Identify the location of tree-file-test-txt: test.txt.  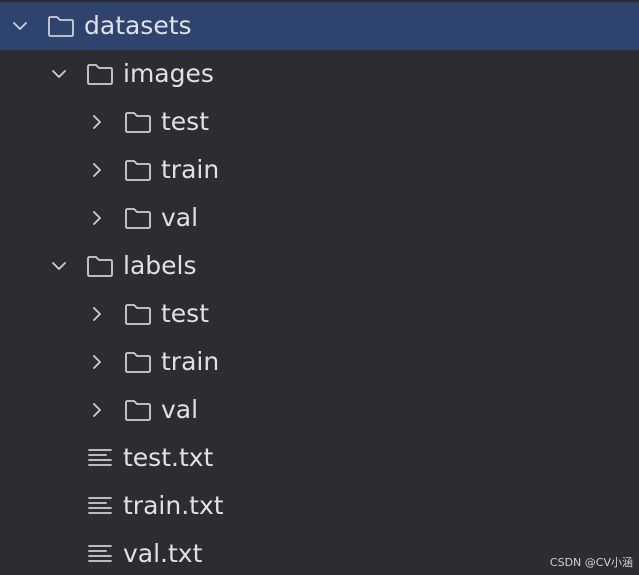
(319, 458).